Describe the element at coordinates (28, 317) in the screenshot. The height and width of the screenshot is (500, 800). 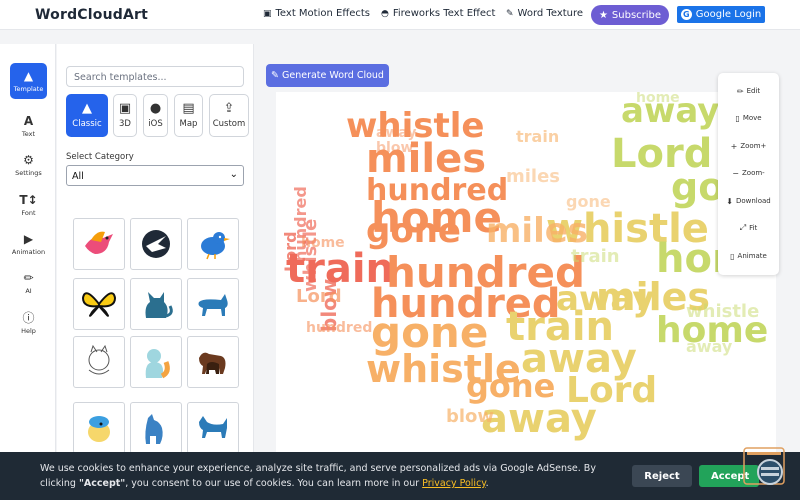
I see `help-icon: ⓘ` at that location.